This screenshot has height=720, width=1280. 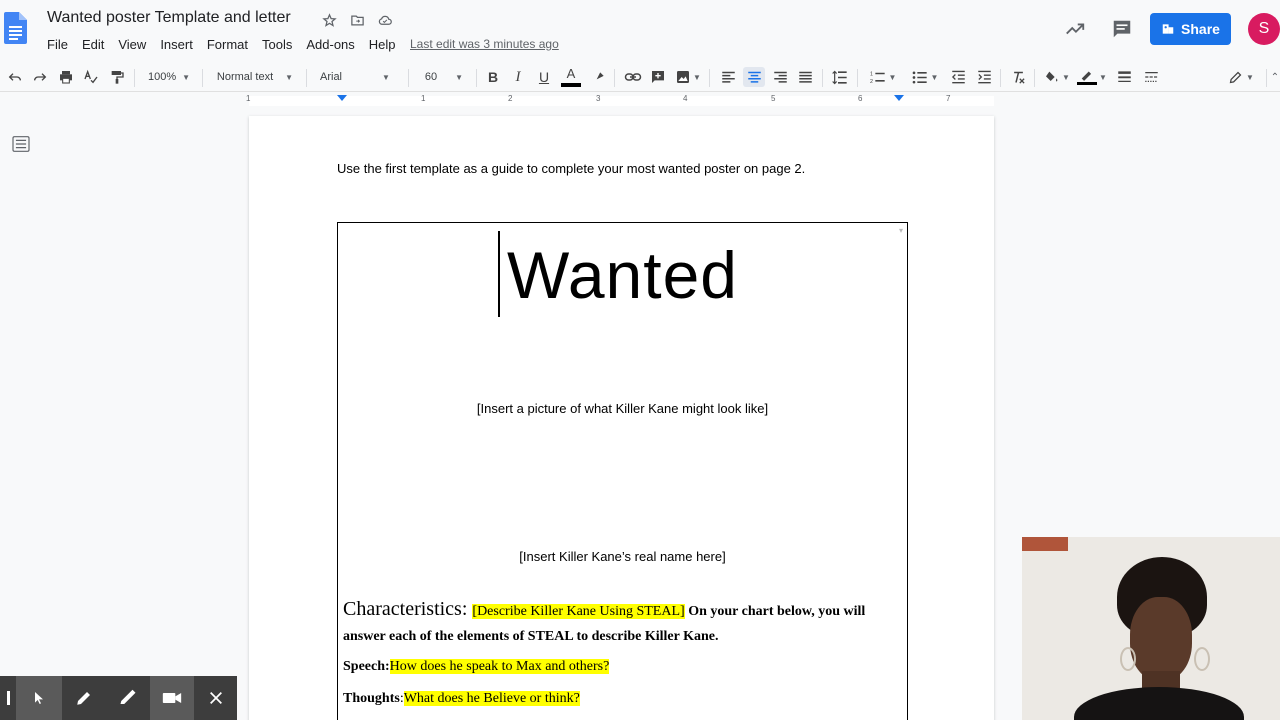 I want to click on pointer-icon, so click(x=39, y=698).